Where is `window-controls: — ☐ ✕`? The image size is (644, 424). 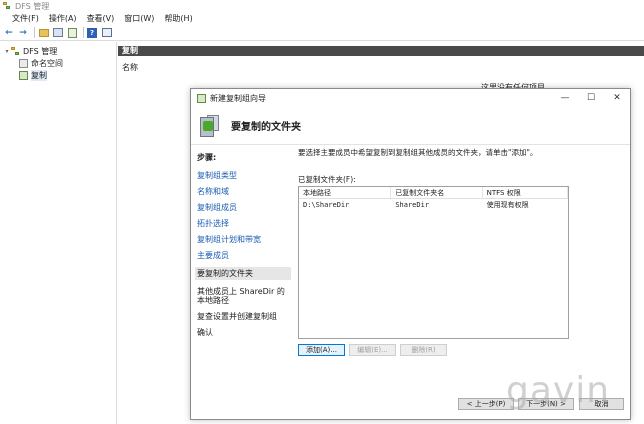
window-controls: — ☐ ✕ is located at coordinates (591, 98).